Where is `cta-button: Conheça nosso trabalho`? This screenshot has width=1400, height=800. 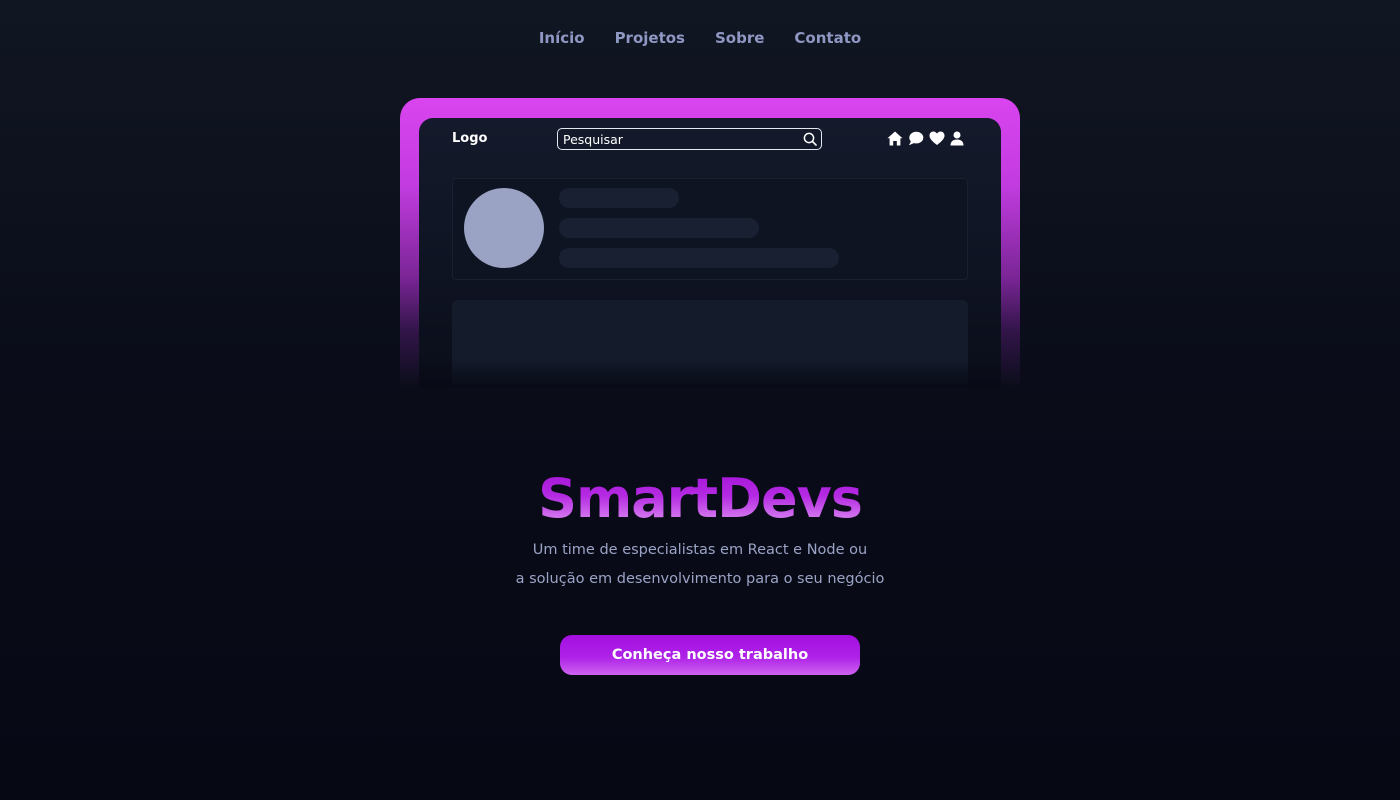 cta-button: Conheça nosso trabalho is located at coordinates (710, 655).